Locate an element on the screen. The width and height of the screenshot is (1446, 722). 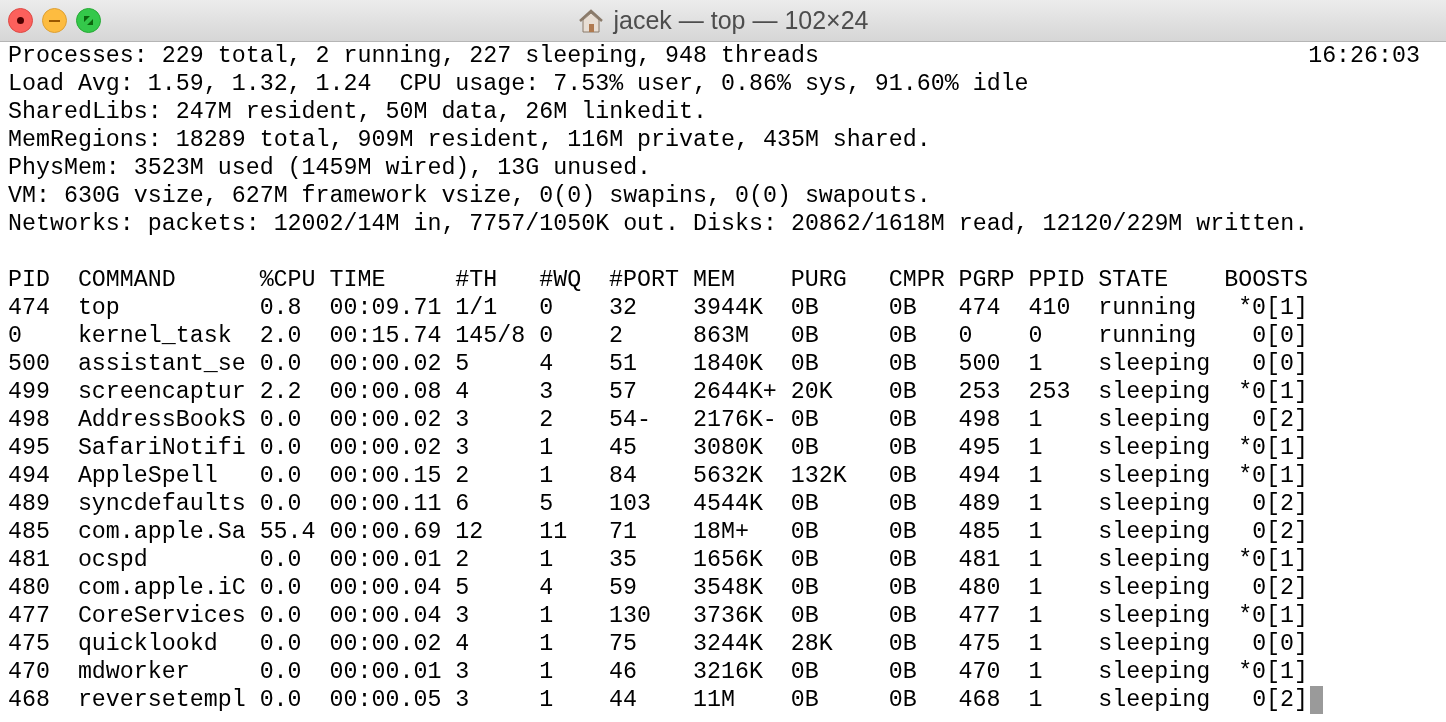
table-cell: 477 is located at coordinates (29, 616).